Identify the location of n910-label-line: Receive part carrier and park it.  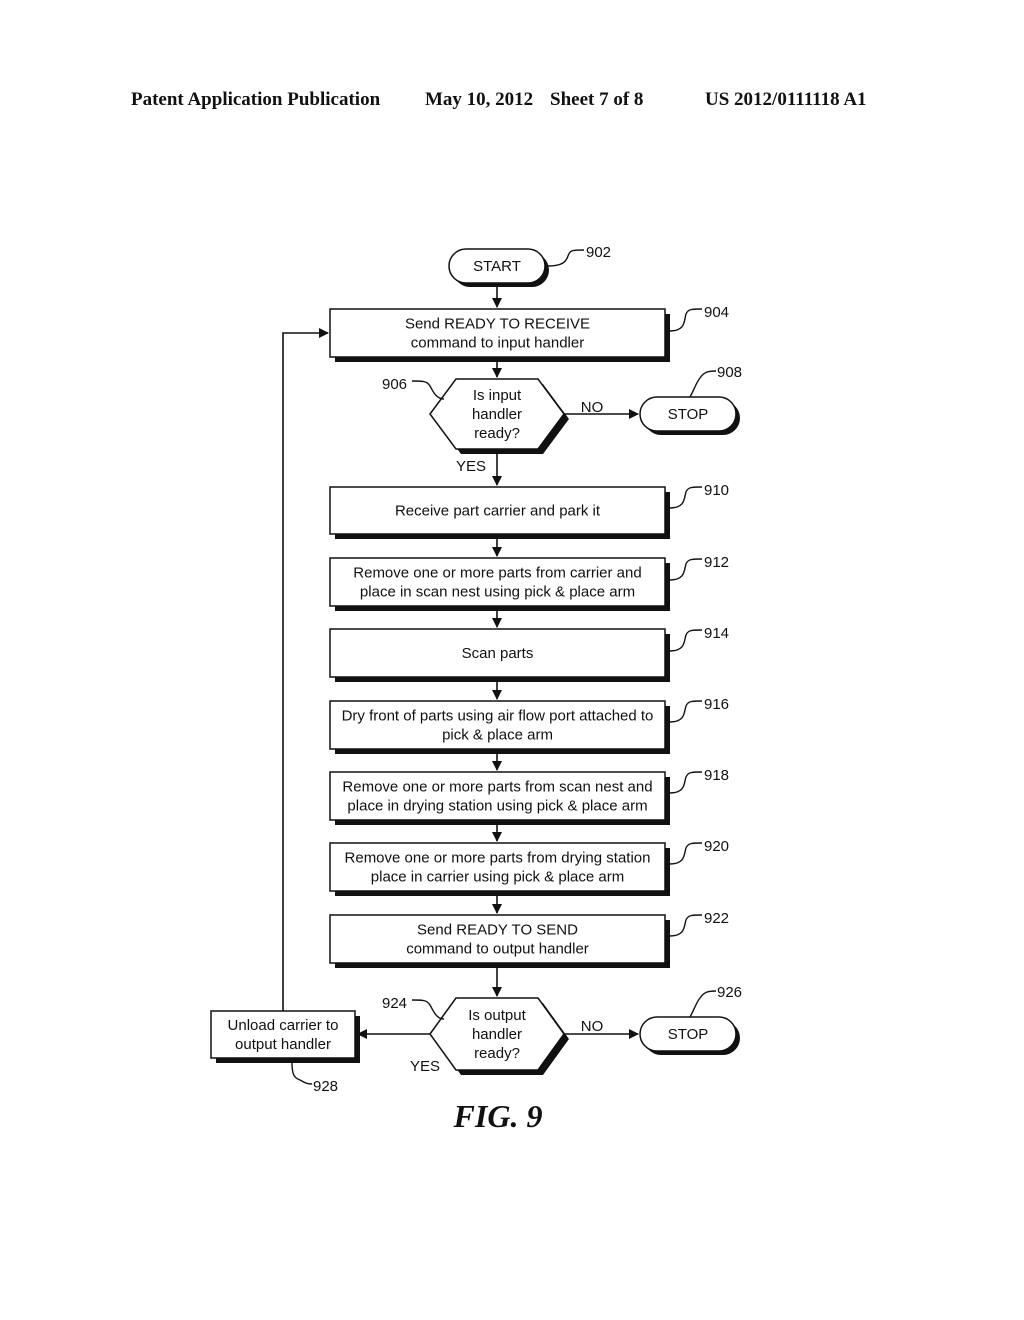
(498, 511).